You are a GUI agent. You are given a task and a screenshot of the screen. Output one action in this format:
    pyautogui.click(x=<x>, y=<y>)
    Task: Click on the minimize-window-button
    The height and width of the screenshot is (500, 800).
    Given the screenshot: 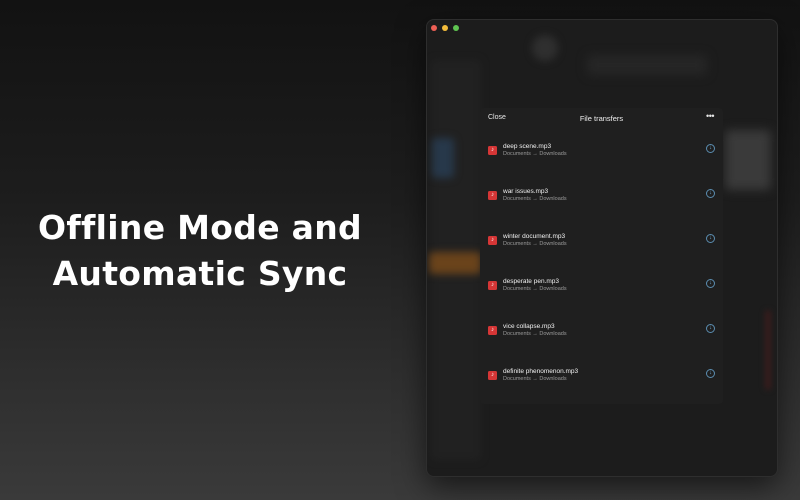 What is the action you would take?
    pyautogui.click(x=445, y=28)
    